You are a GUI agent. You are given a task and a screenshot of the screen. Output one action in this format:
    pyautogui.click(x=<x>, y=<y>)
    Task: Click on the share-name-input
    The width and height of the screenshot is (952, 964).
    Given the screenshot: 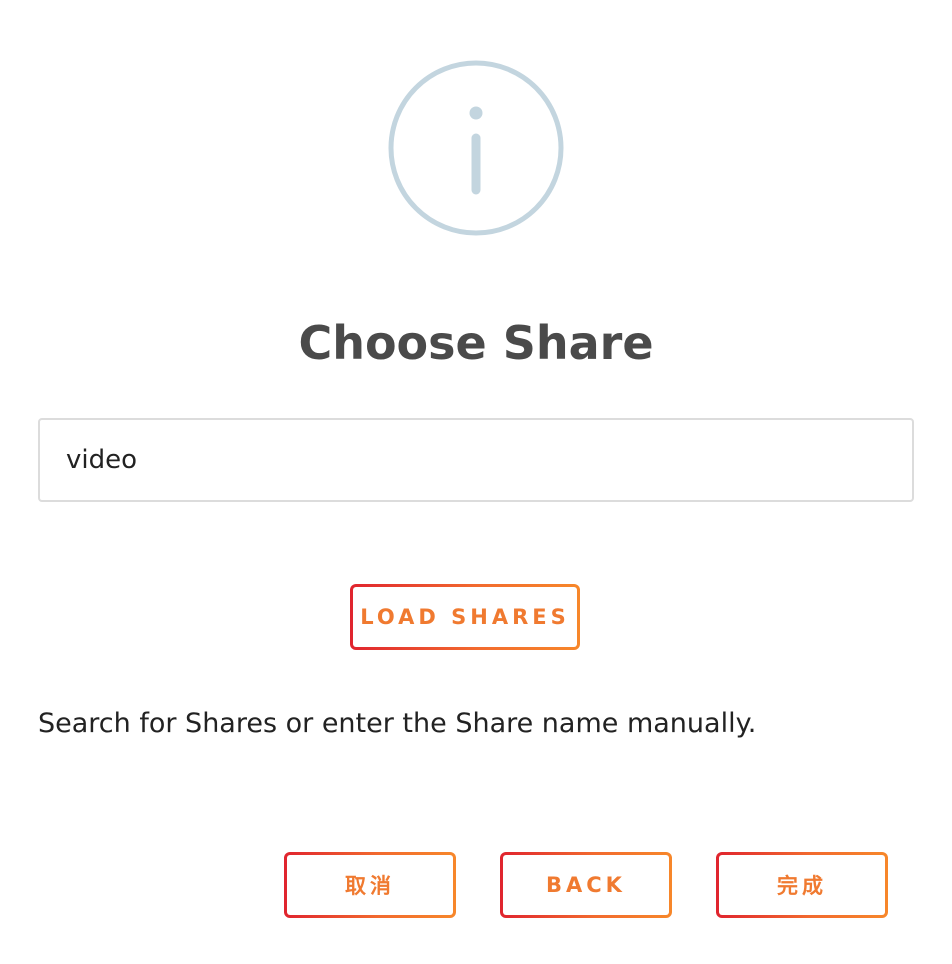 What is the action you would take?
    pyautogui.click(x=476, y=460)
    